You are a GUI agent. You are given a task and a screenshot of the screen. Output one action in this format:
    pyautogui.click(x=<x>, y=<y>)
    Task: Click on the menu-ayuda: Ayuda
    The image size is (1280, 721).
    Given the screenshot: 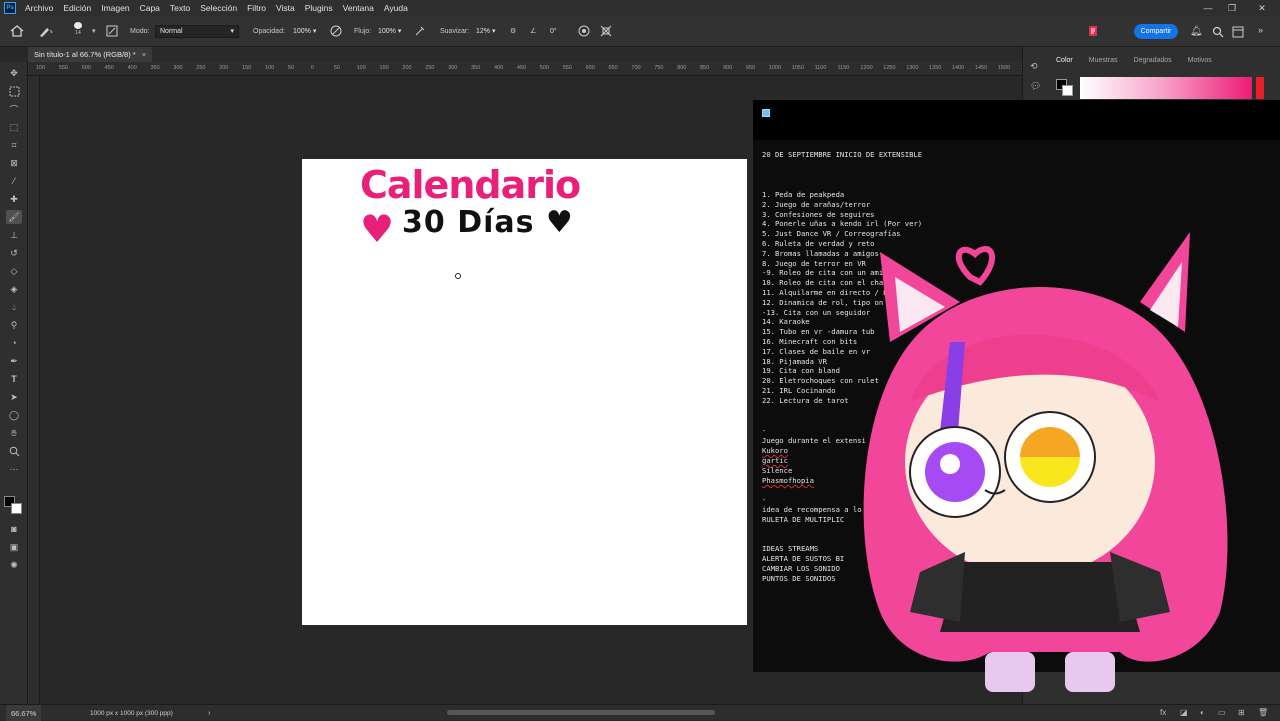 What is the action you would take?
    pyautogui.click(x=396, y=8)
    